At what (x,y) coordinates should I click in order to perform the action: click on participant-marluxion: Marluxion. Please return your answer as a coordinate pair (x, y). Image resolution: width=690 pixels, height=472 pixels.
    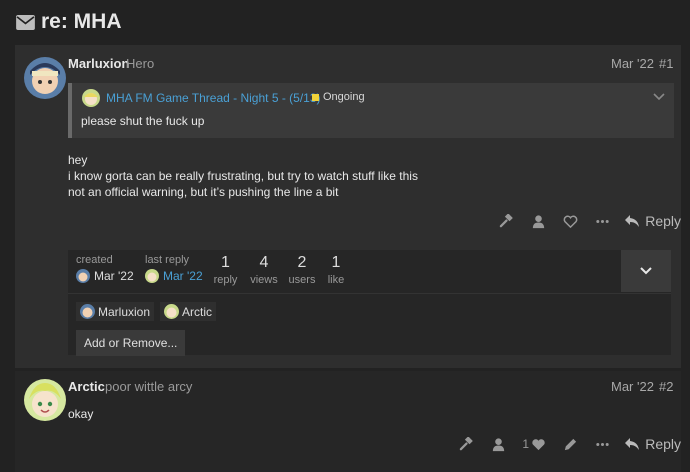
    Looking at the image, I should click on (115, 311).